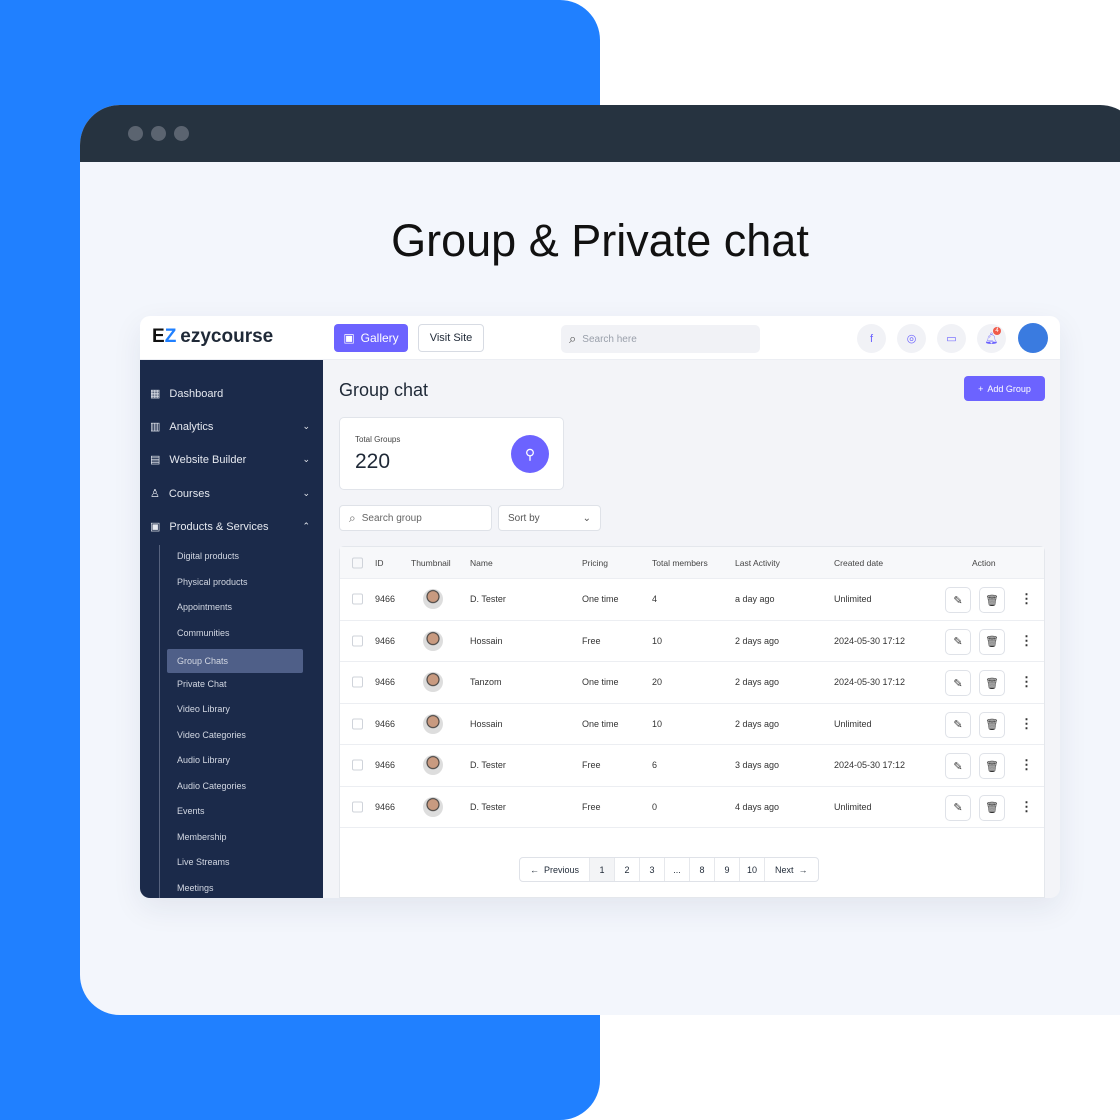  I want to click on facebook-icon: f, so click(871, 338).